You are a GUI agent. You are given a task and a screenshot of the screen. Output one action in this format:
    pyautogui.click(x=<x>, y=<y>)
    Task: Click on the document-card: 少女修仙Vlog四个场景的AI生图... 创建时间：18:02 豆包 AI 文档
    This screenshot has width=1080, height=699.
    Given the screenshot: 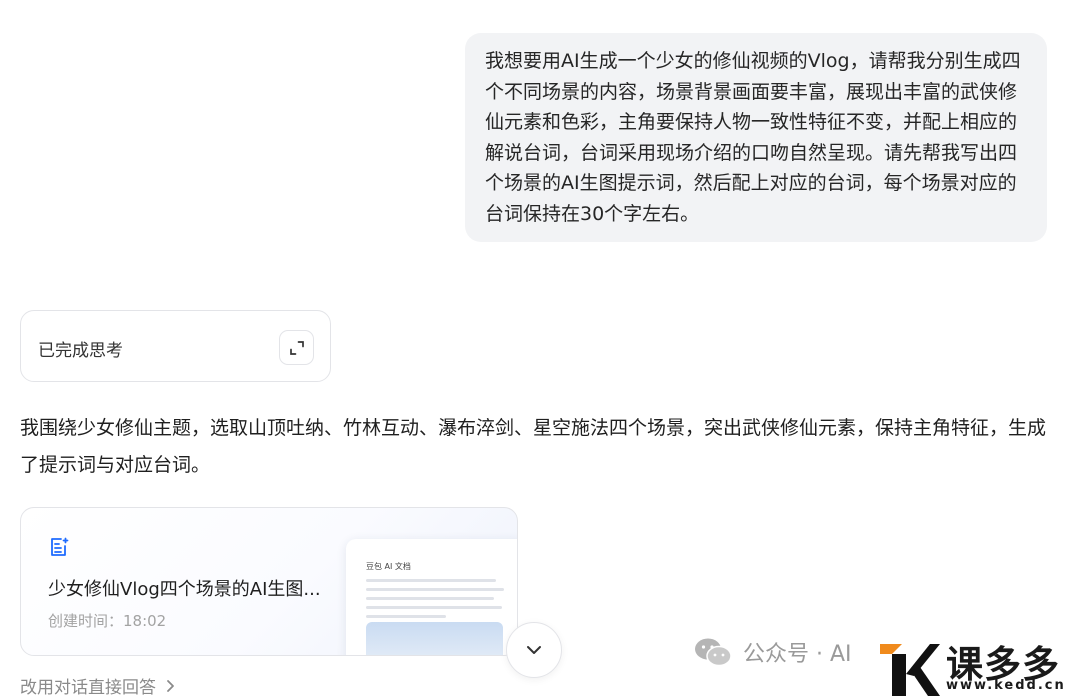 What is the action you would take?
    pyautogui.click(x=269, y=581)
    